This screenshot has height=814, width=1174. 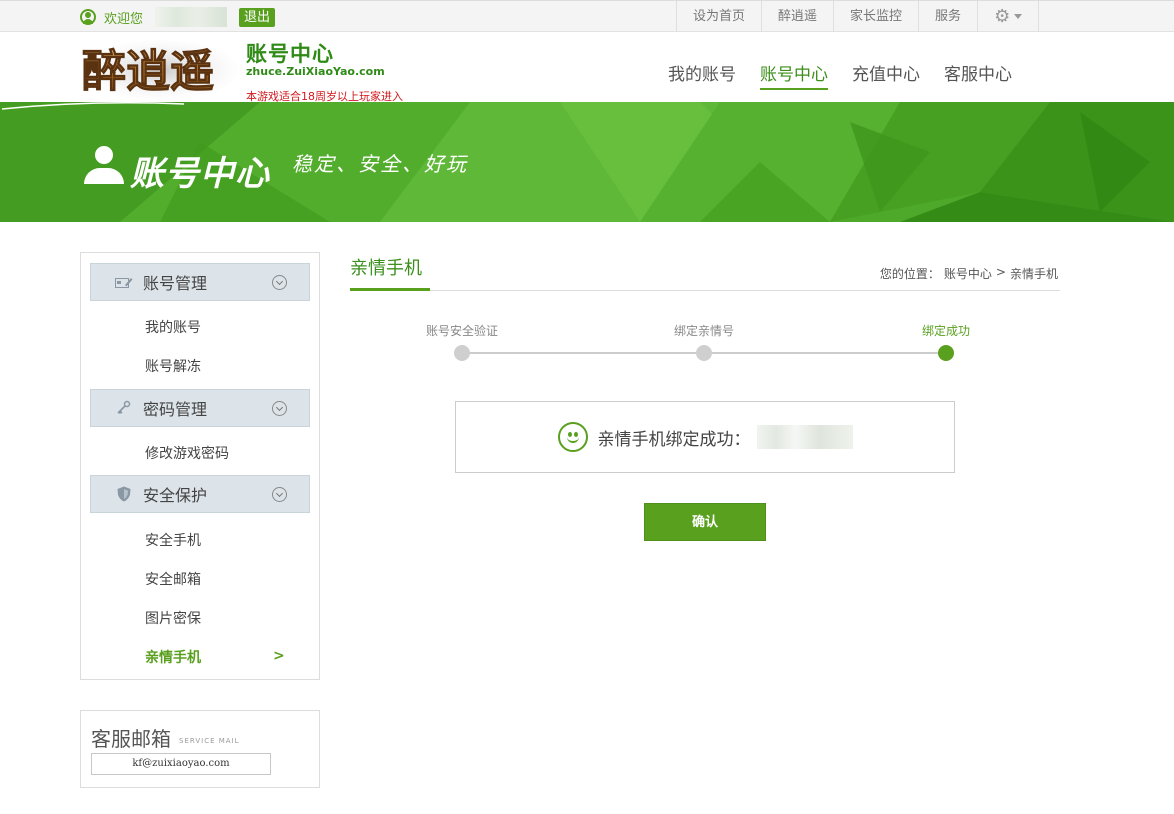 What do you see at coordinates (181, 764) in the screenshot?
I see `mail-address: kf@zuixiaoyao.com` at bounding box center [181, 764].